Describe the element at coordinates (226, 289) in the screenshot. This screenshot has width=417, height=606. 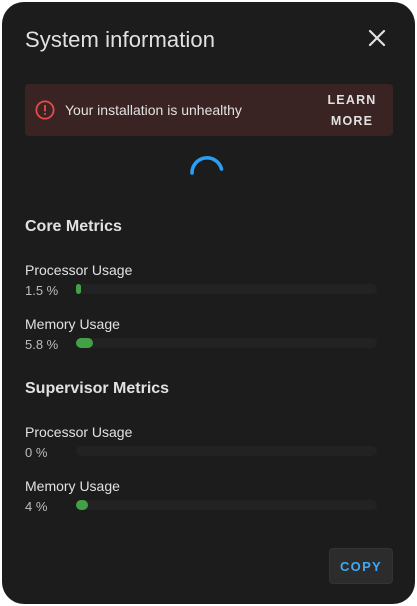
I see `core-processor-bar` at that location.